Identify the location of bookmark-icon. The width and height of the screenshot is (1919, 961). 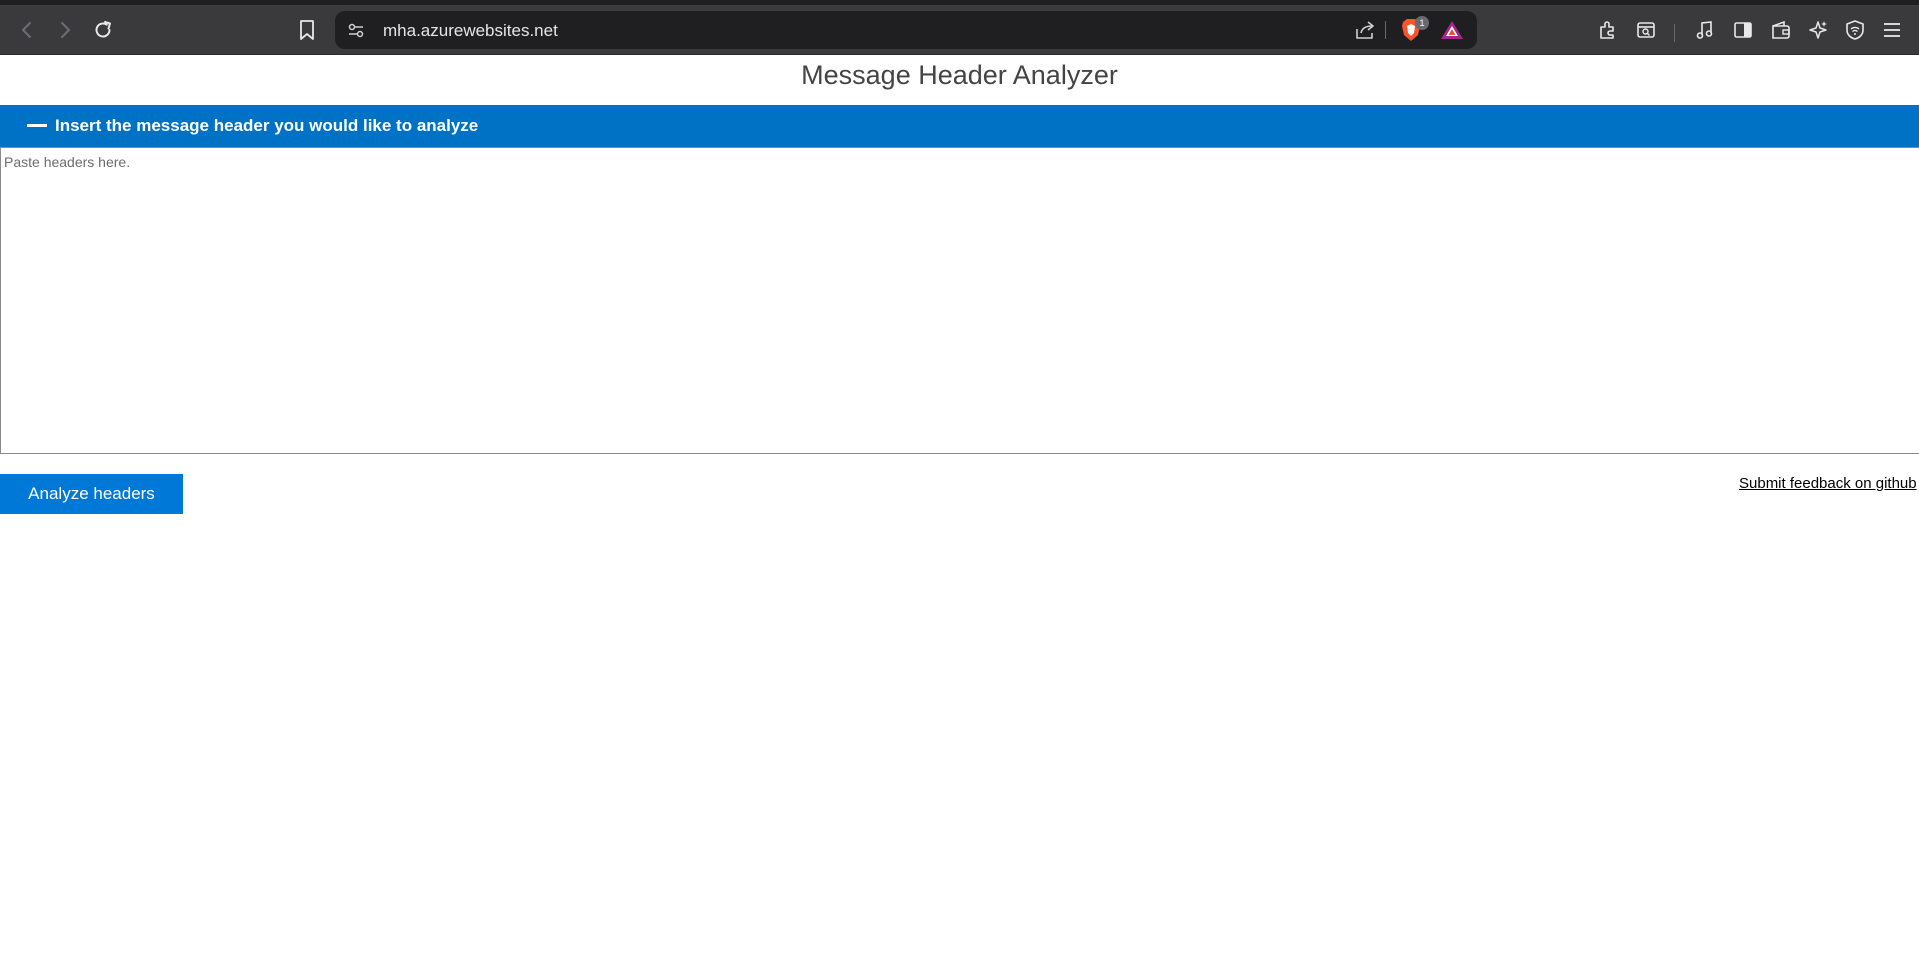
(307, 30).